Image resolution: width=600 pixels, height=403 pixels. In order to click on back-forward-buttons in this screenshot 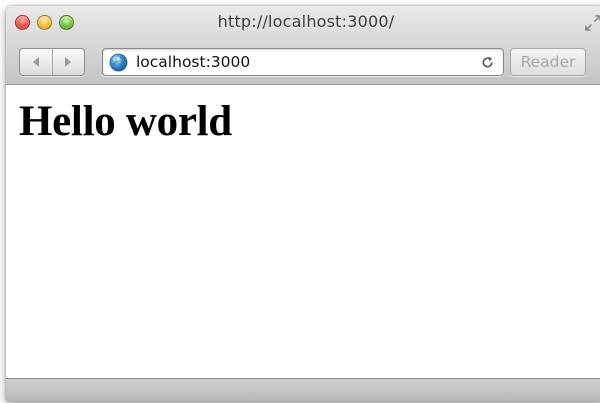, I will do `click(52, 62)`.